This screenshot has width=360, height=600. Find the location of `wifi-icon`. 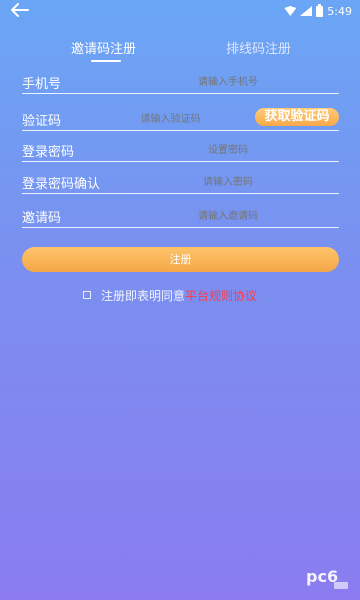

wifi-icon is located at coordinates (290, 11).